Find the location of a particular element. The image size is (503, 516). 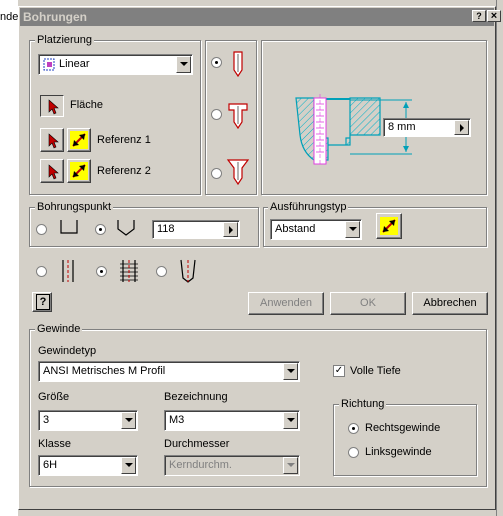

title-bar: Bohrungen ? × is located at coordinates (260, 17).